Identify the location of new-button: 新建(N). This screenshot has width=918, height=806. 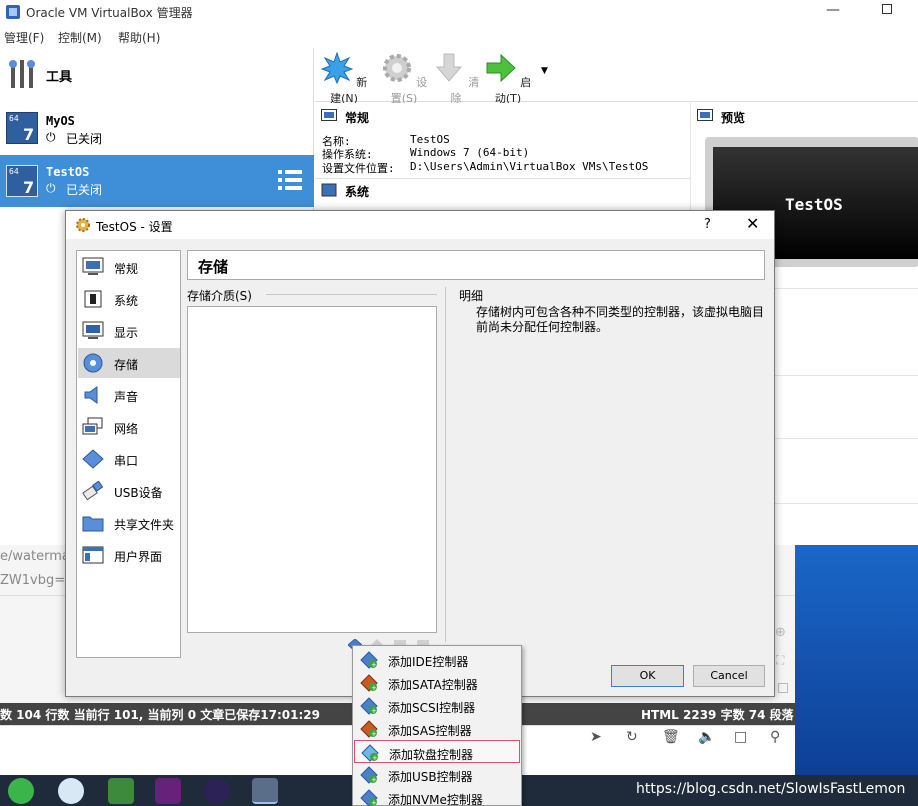
(344, 78).